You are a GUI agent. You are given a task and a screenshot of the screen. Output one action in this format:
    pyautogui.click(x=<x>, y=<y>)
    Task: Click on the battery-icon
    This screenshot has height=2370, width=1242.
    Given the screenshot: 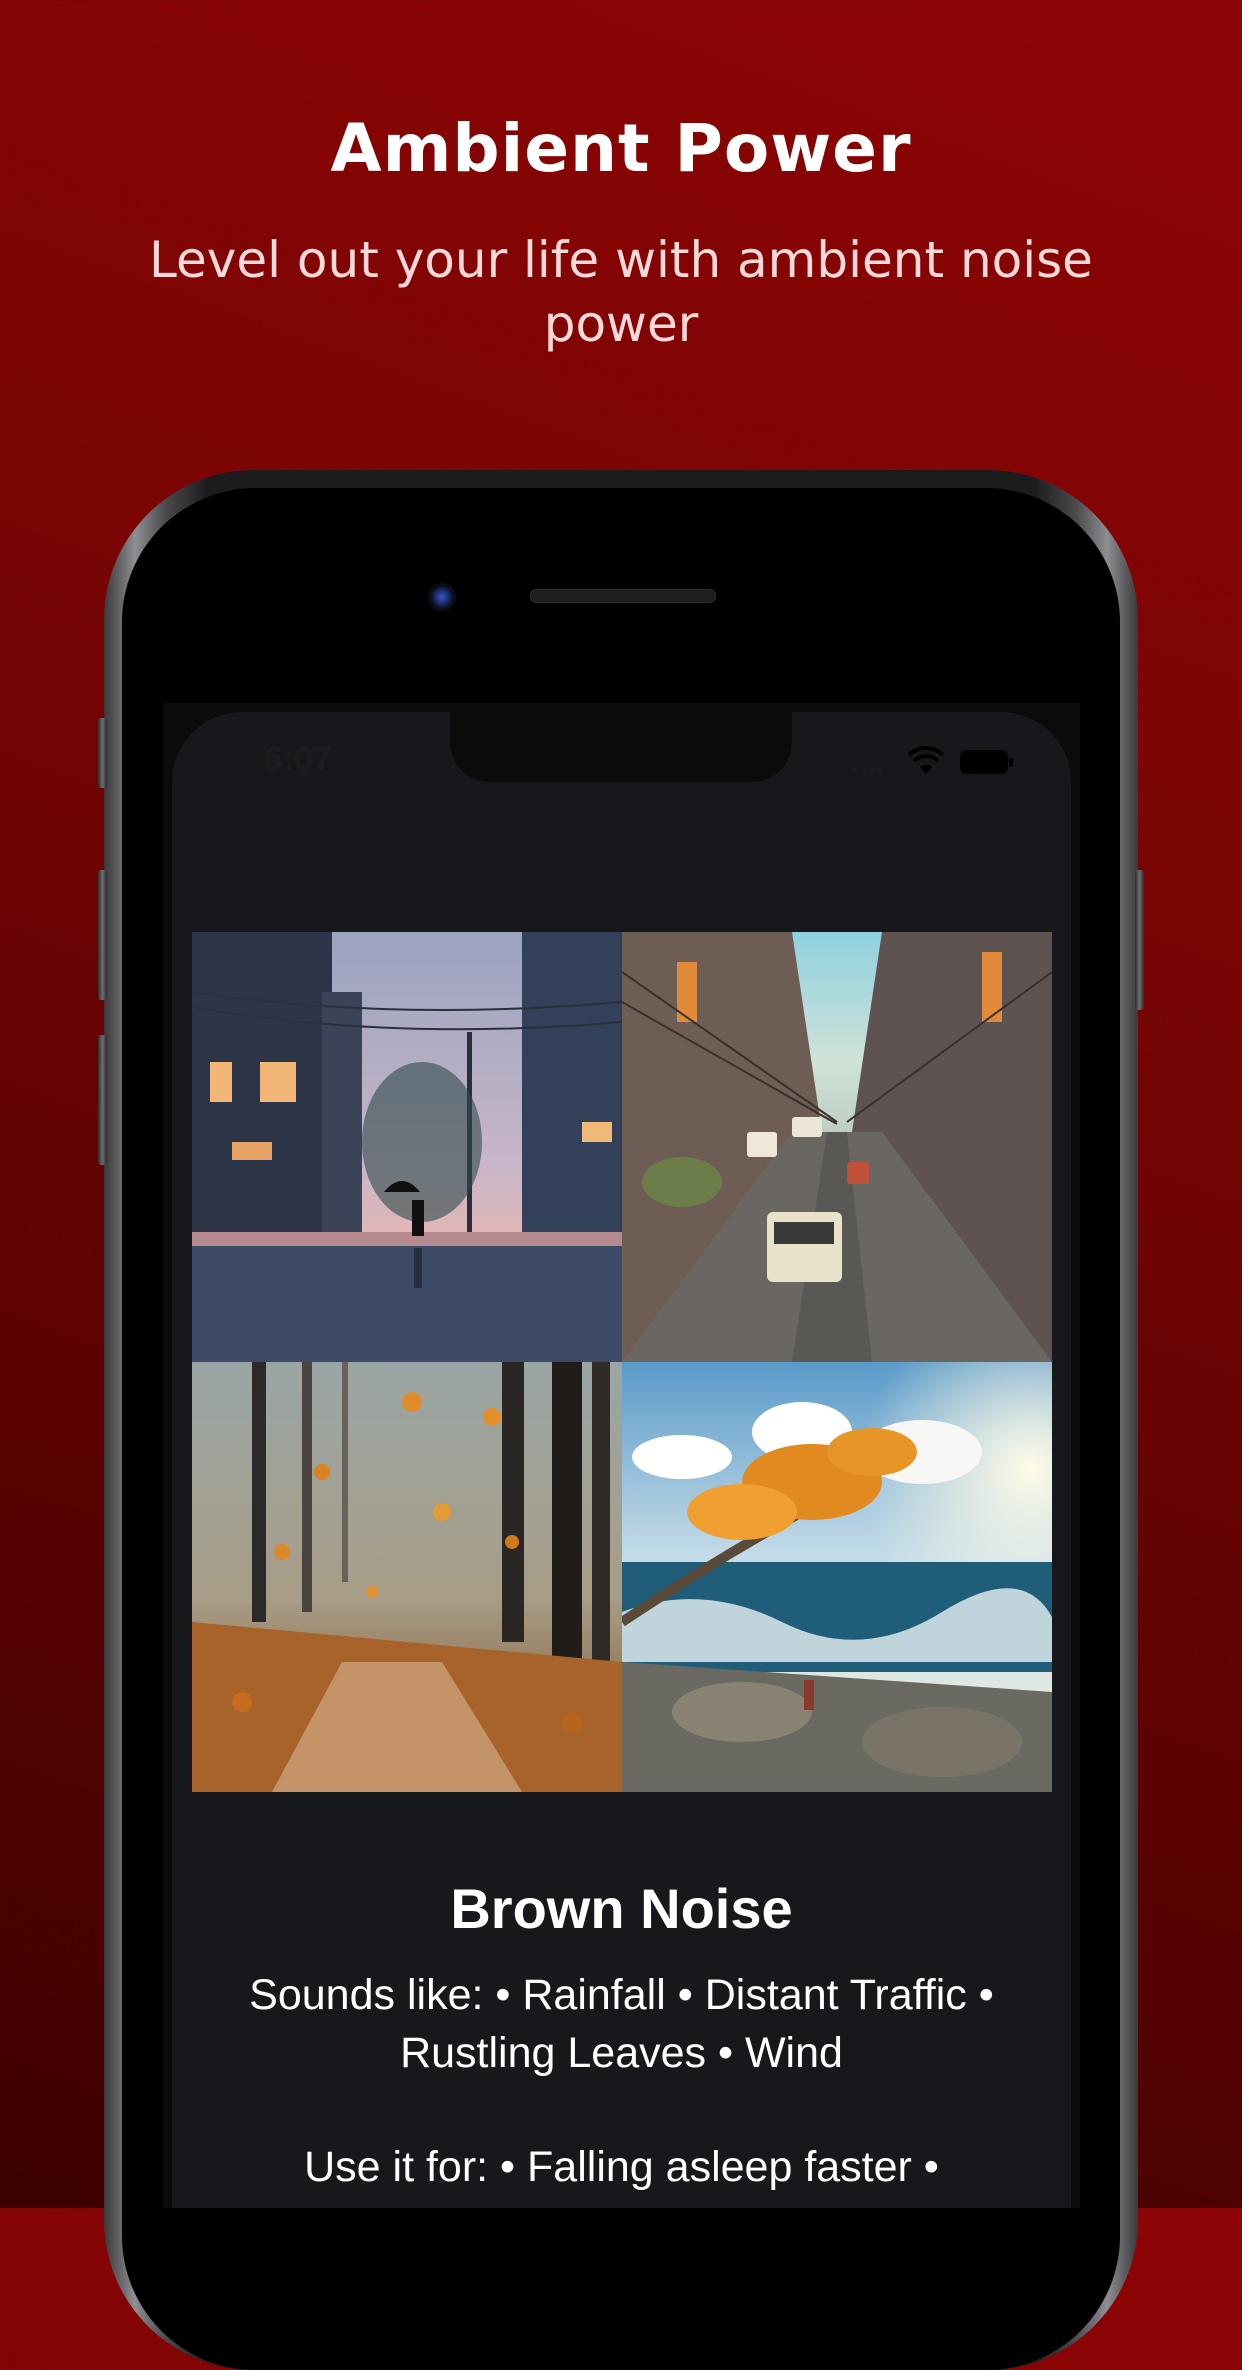 What is the action you would take?
    pyautogui.click(x=986, y=762)
    